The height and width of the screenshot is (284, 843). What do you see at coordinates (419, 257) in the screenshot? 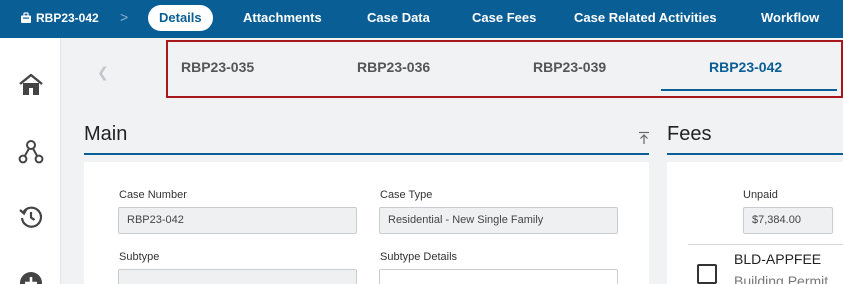
I see `subtype-details-label: Subtype Details` at bounding box center [419, 257].